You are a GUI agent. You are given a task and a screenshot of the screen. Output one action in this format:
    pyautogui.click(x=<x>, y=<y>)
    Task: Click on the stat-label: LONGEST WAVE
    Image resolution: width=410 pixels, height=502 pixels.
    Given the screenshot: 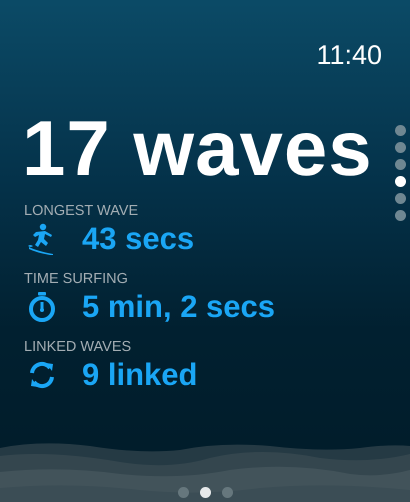 What is the action you would take?
    pyautogui.click(x=81, y=211)
    